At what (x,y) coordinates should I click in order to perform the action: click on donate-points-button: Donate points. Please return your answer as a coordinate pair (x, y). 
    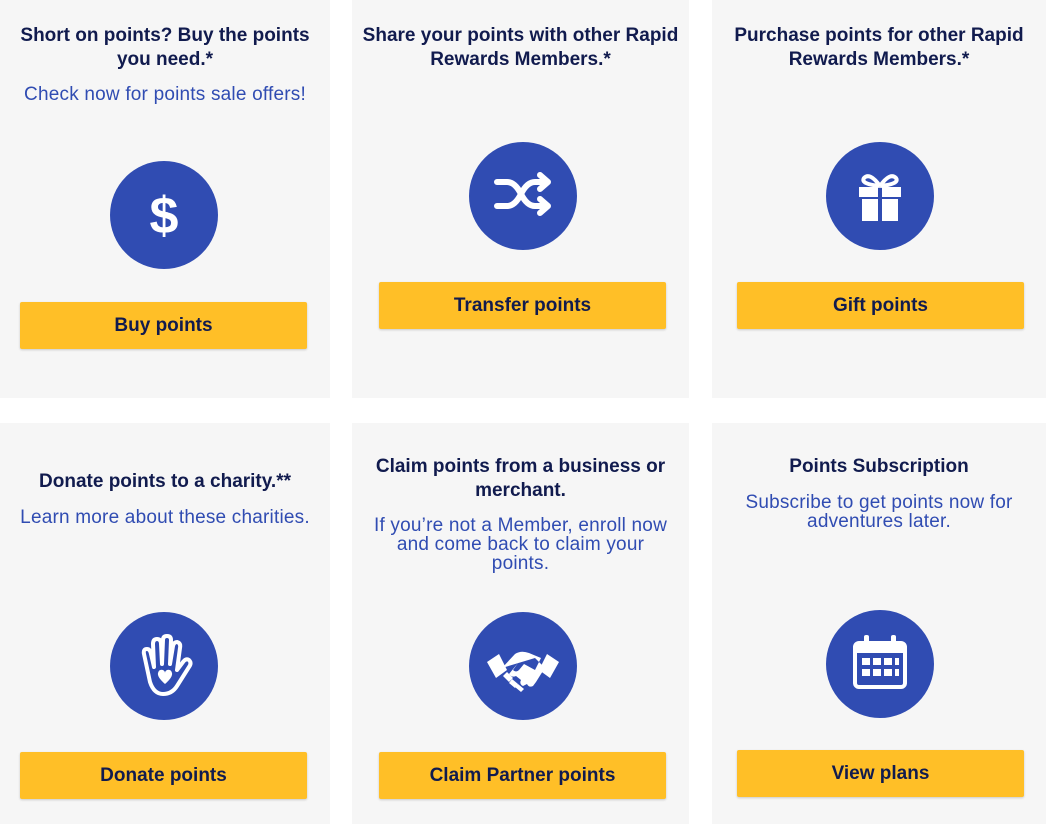
    Looking at the image, I should click on (163, 775).